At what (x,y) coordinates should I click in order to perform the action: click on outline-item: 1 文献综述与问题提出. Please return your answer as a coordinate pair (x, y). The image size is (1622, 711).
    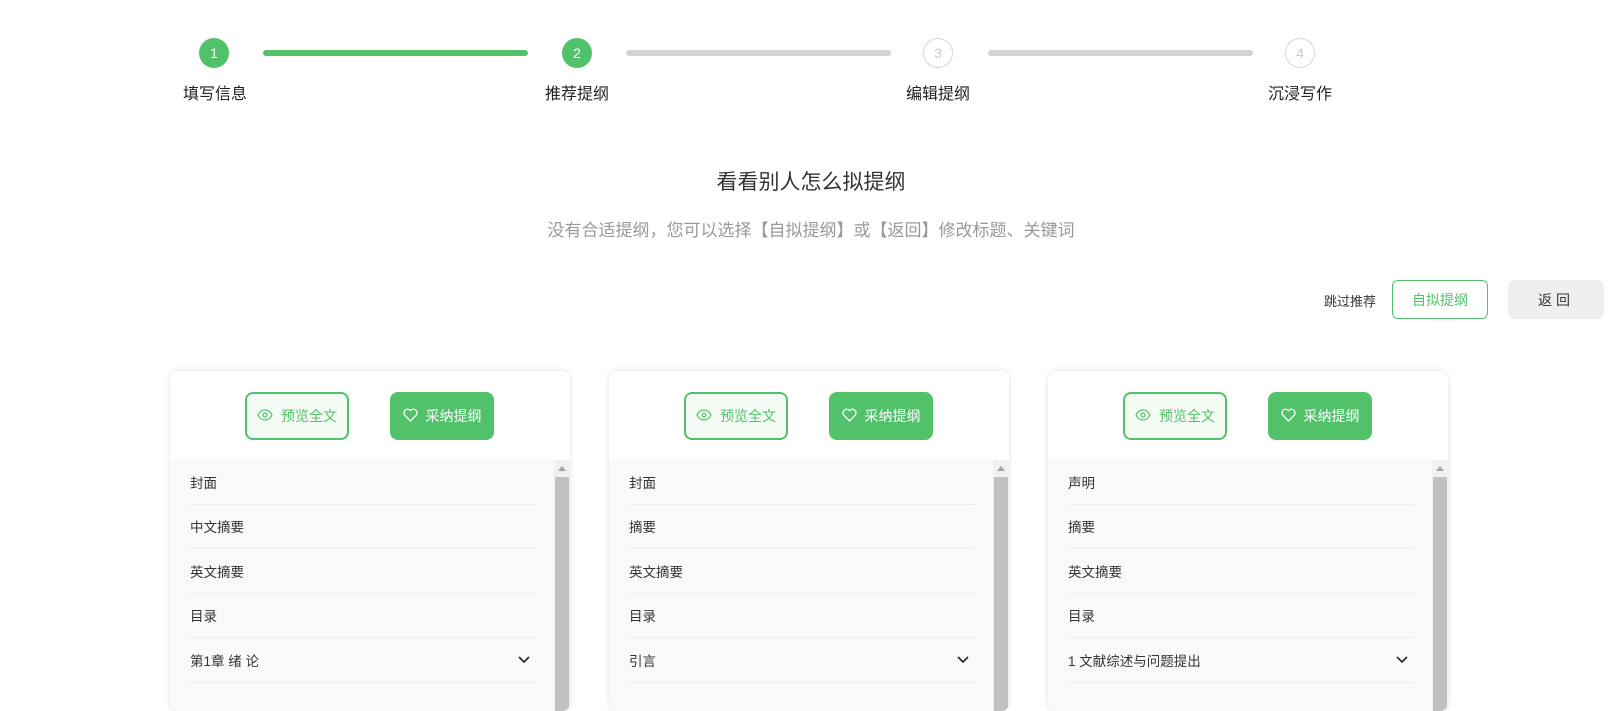
    Looking at the image, I should click on (1241, 660).